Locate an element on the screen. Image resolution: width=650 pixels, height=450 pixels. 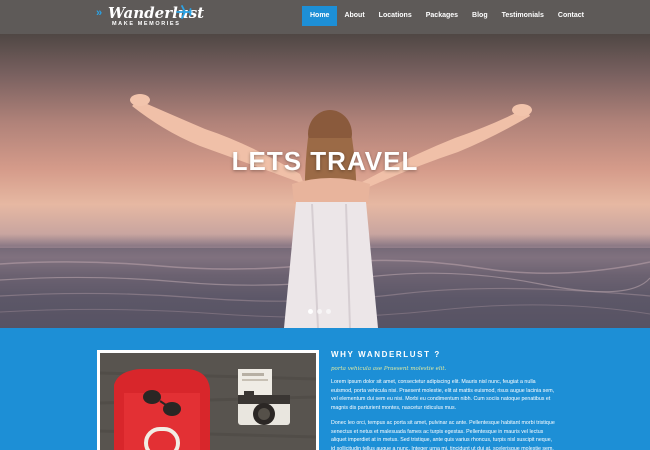
about-photo is located at coordinates (208, 400).